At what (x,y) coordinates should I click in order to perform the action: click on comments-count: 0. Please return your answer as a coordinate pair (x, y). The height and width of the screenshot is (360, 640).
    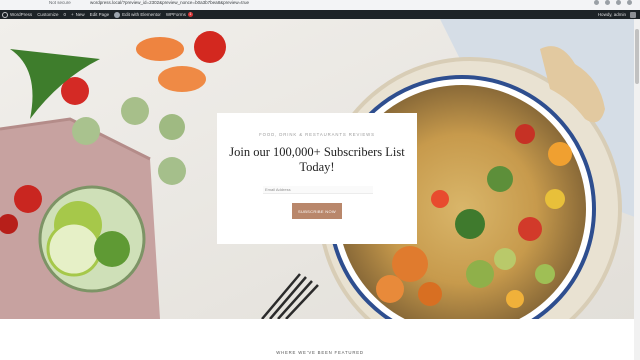
    Looking at the image, I should click on (64, 14).